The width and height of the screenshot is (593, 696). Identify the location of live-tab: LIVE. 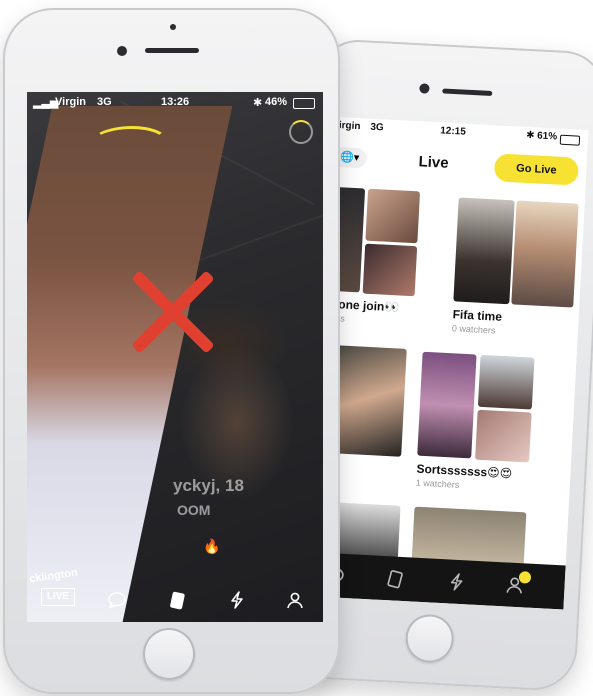
(58, 597).